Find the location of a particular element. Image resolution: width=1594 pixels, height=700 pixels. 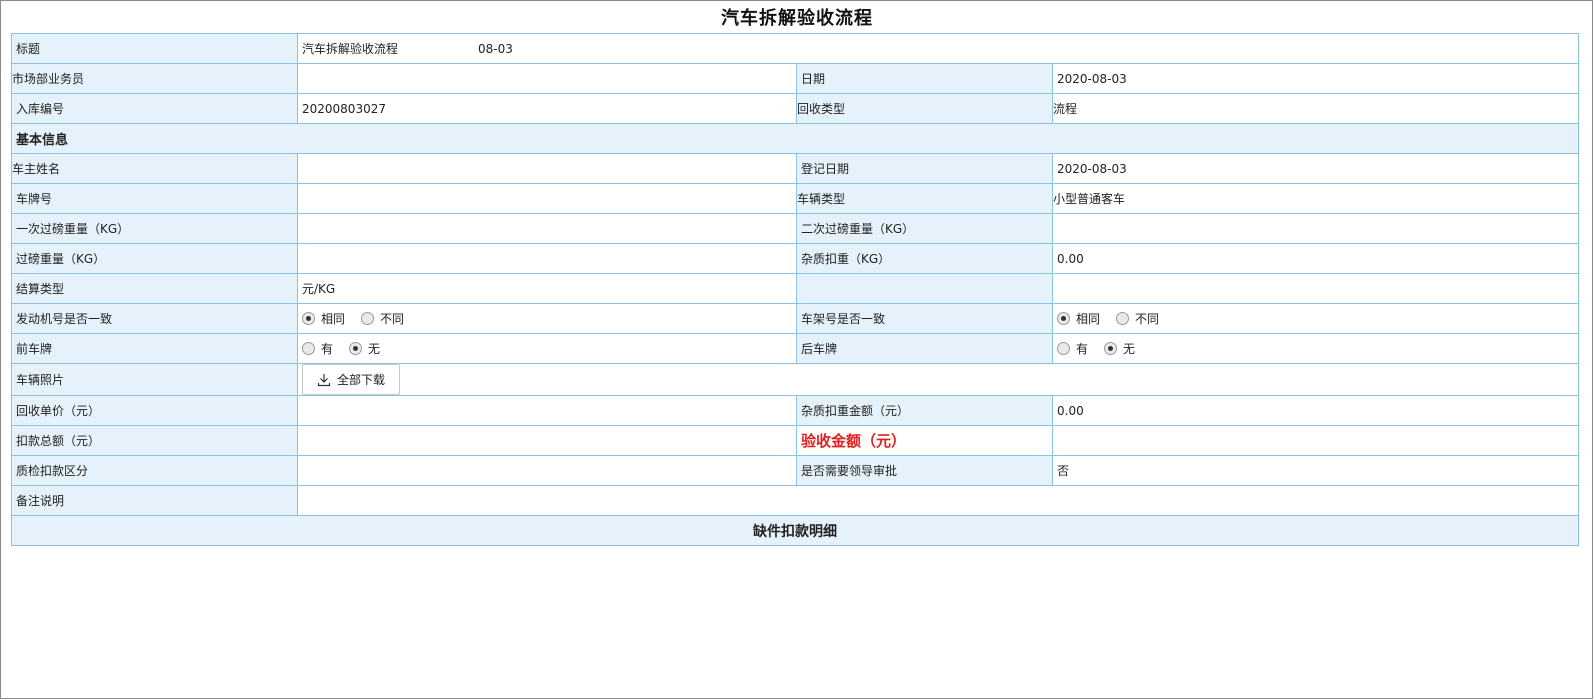

frame-same-option: 相同 is located at coordinates (1078, 318).